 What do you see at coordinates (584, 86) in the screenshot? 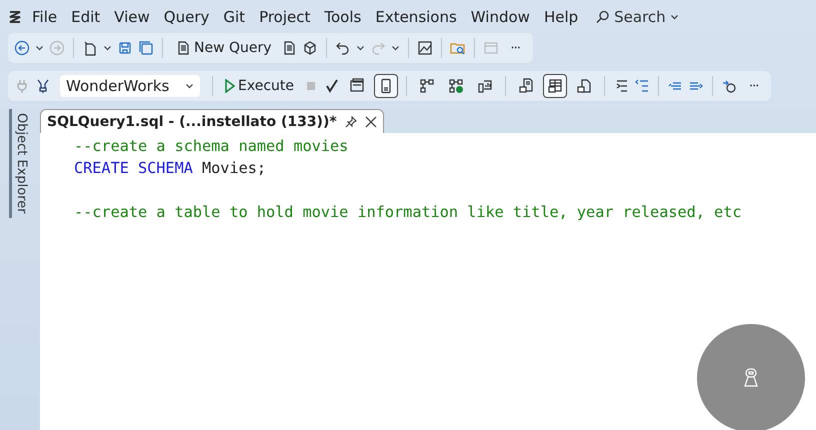
I see `results-file-icon` at bounding box center [584, 86].